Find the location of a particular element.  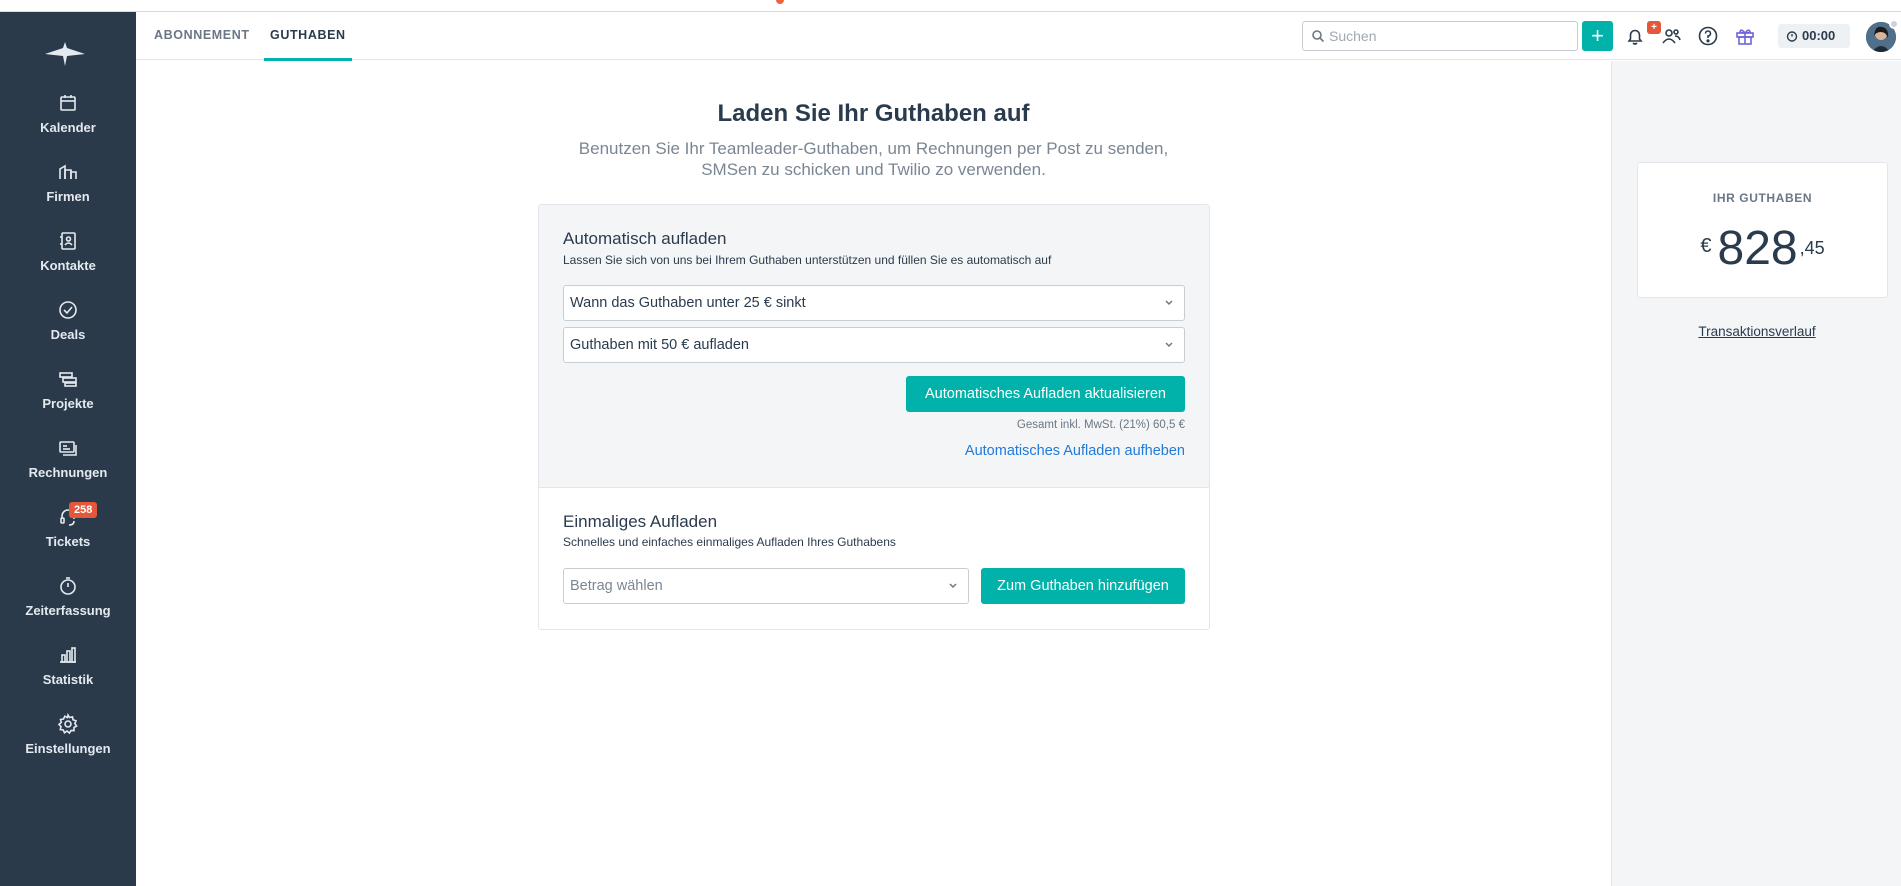

sidebar-item-deals: Deals is located at coordinates (68, 329).